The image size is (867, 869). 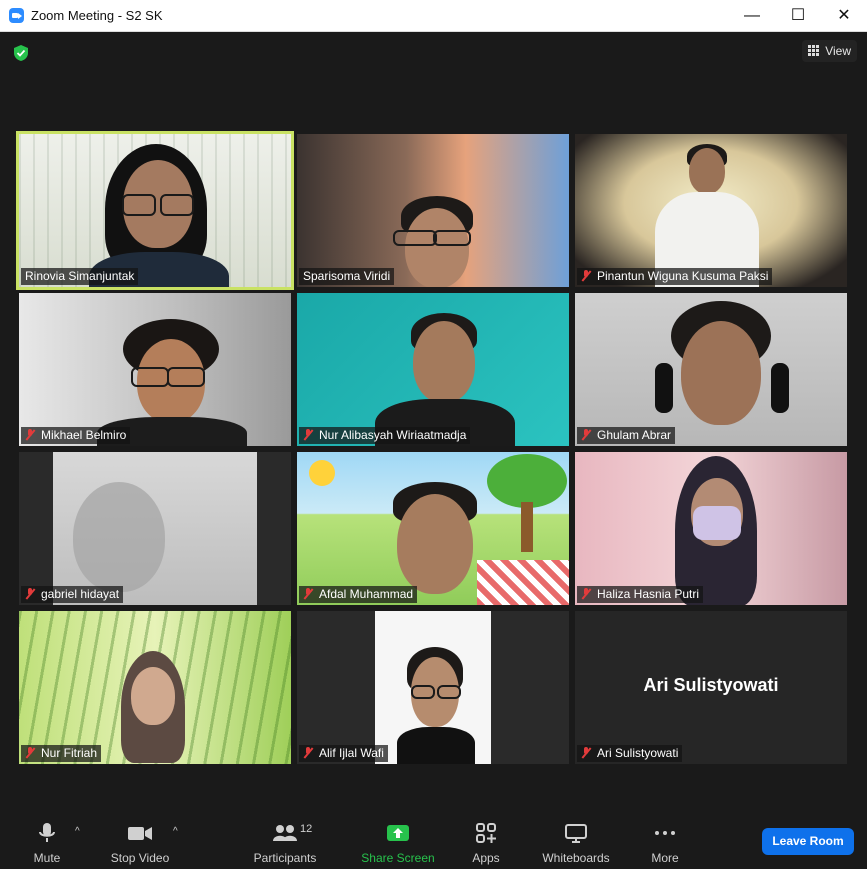 What do you see at coordinates (665, 842) in the screenshot?
I see `more-button: More` at bounding box center [665, 842].